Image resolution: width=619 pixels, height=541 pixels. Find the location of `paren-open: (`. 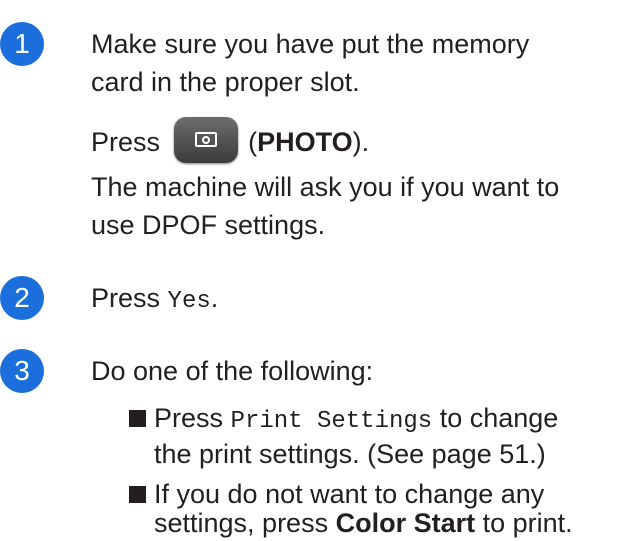

paren-open: ( is located at coordinates (253, 142).